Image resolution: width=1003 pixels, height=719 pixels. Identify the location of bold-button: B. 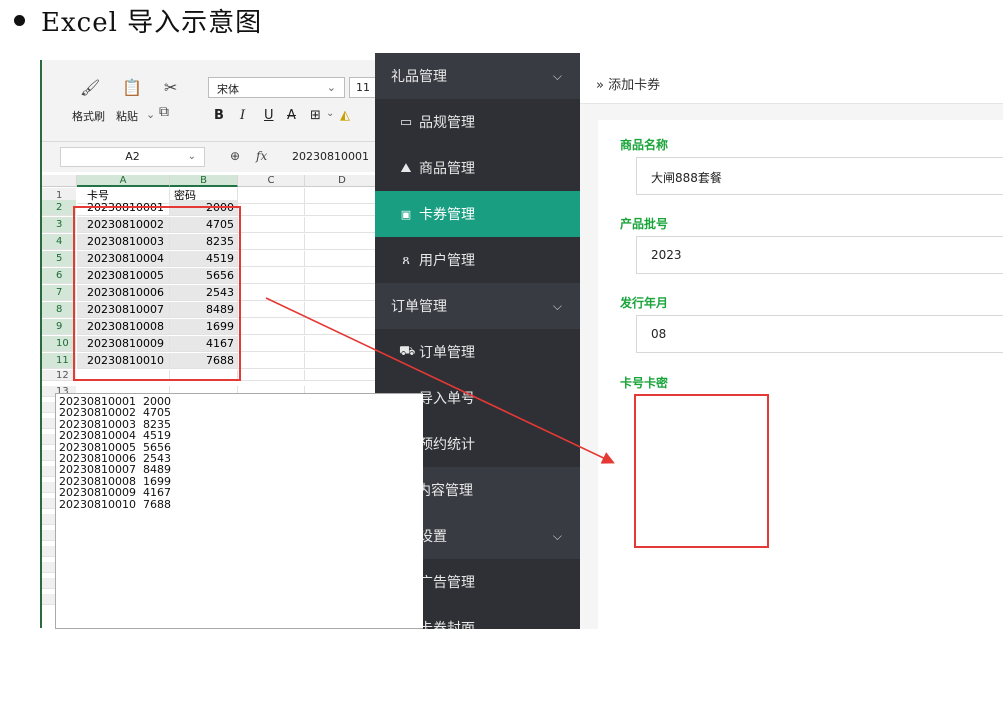
(219, 115).